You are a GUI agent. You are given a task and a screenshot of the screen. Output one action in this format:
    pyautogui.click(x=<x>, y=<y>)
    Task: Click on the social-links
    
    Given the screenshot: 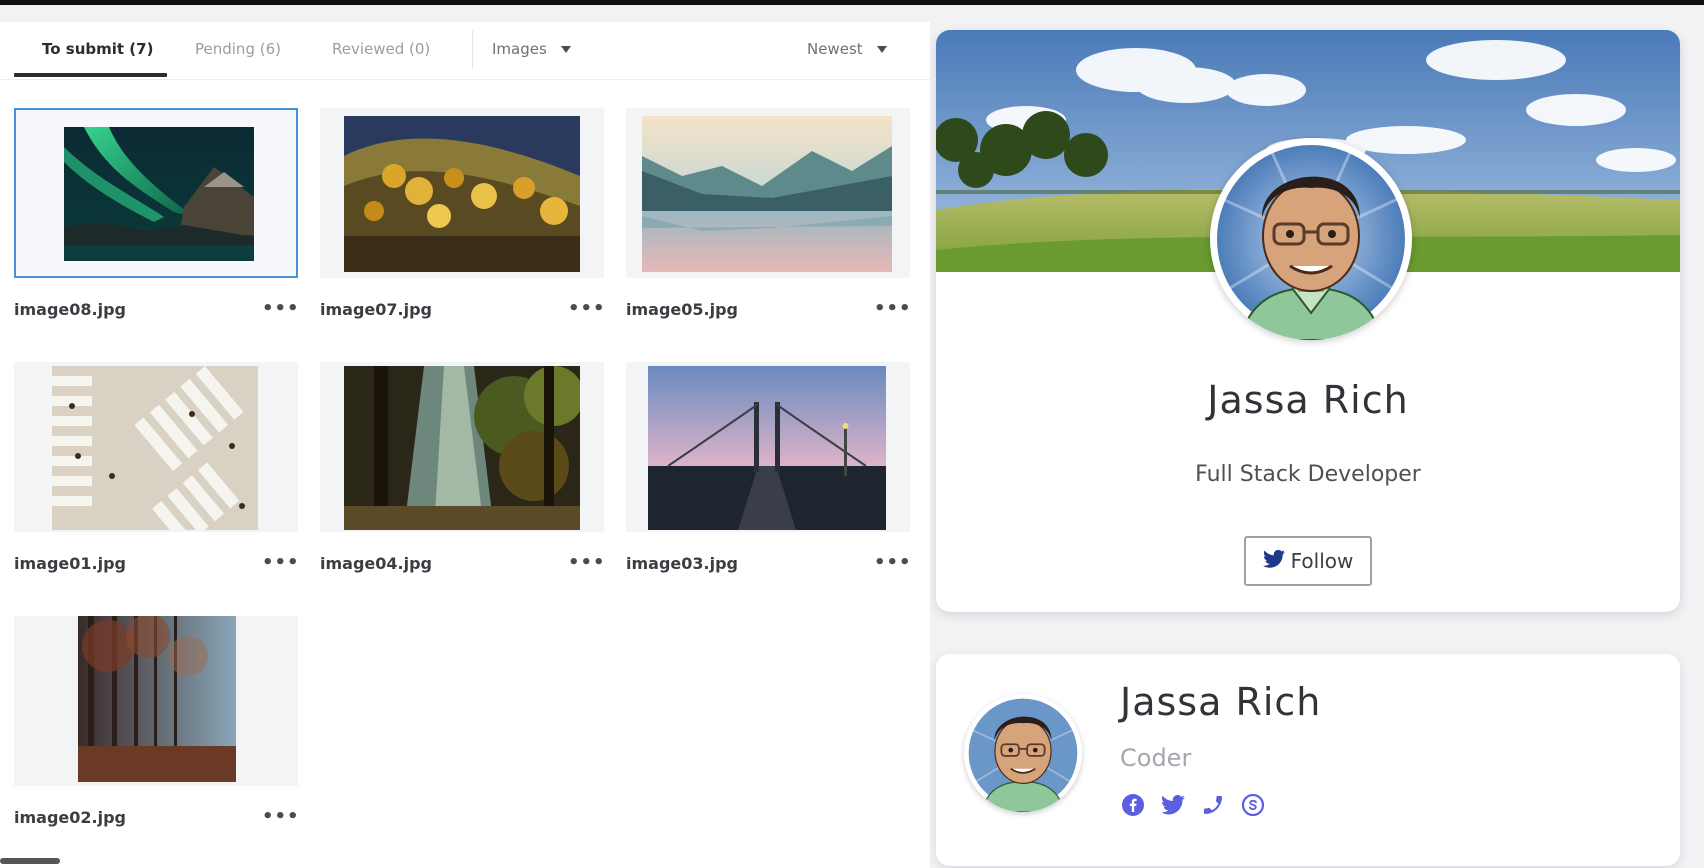 What is the action you would take?
    pyautogui.click(x=1193, y=805)
    